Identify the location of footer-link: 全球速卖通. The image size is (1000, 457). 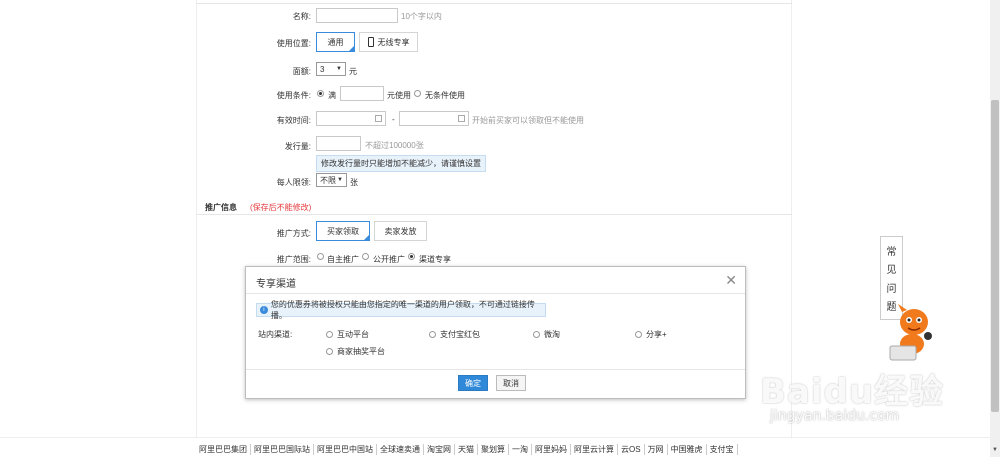
(400, 449).